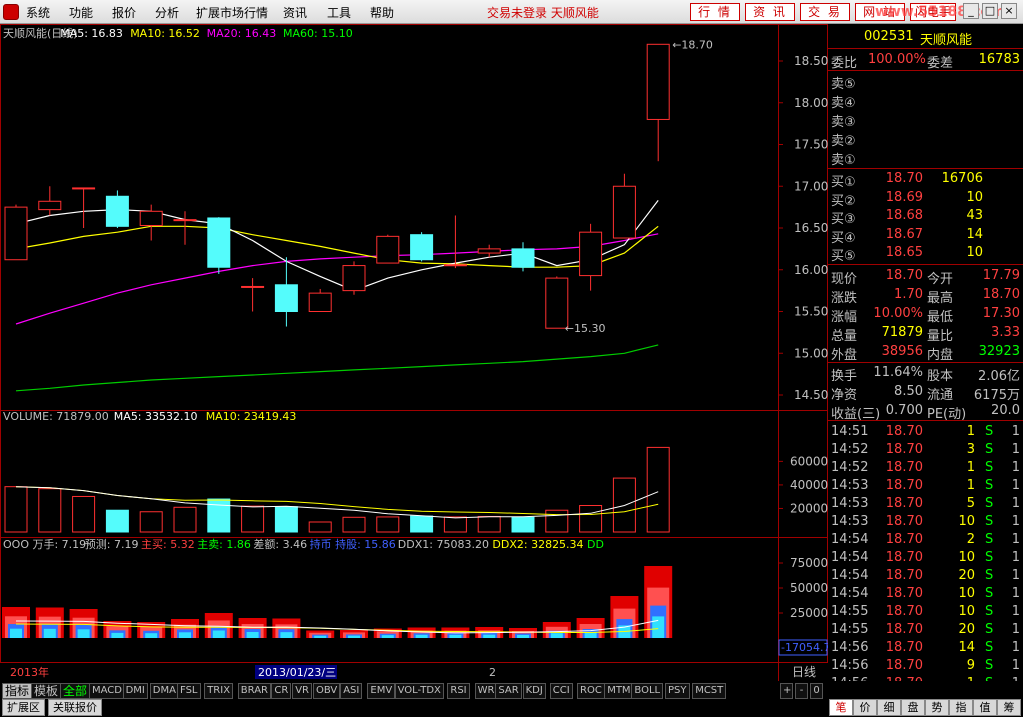 The width and height of the screenshot is (1023, 717). What do you see at coordinates (841, 707) in the screenshot?
I see `quote-tab: 笔` at bounding box center [841, 707].